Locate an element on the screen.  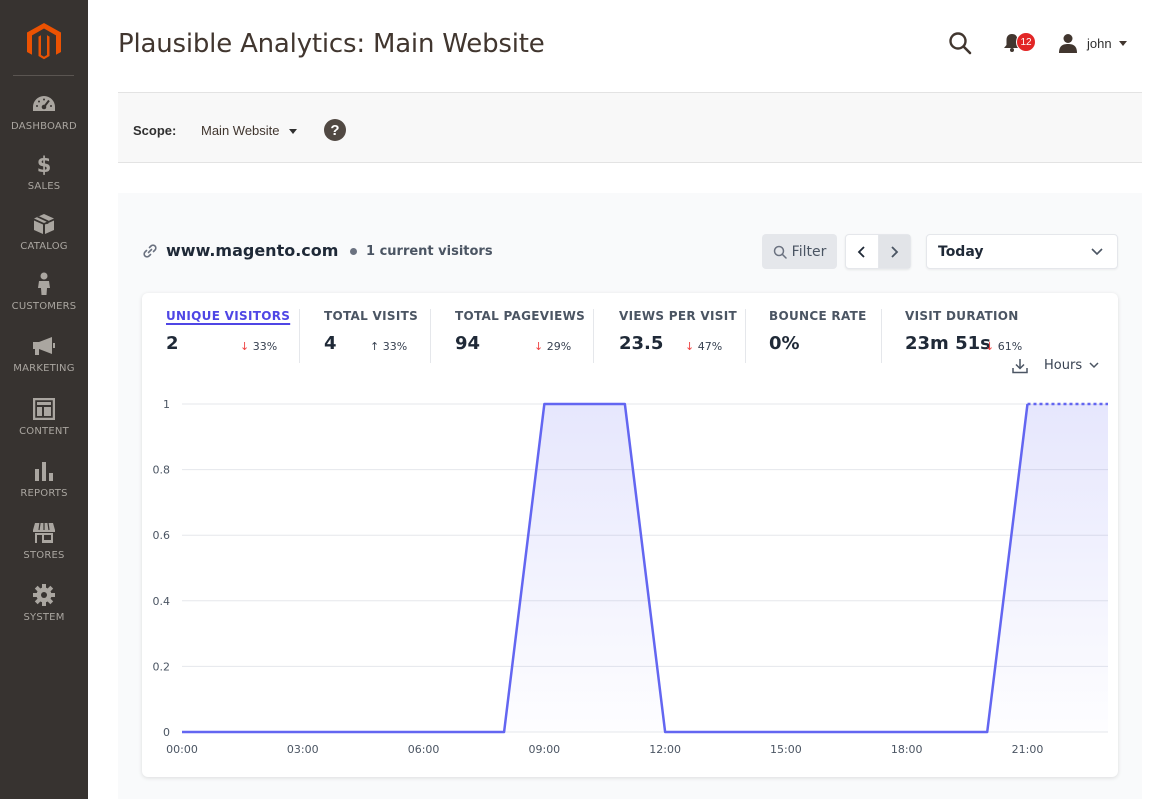
chevron-left-icon is located at coordinates (861, 251).